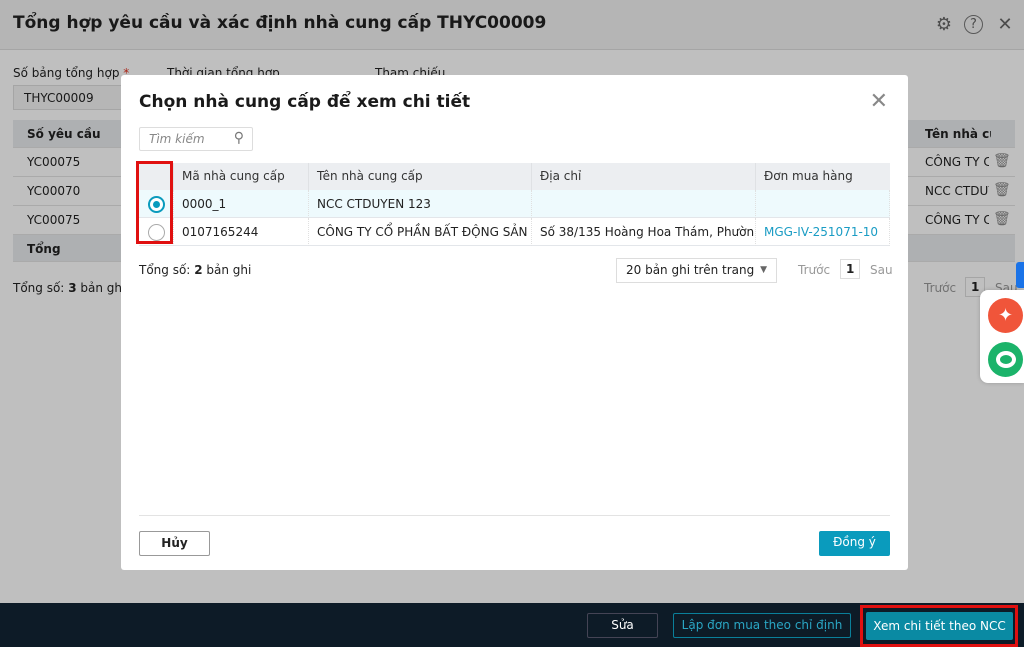 The height and width of the screenshot is (647, 1024). I want to click on col-header: Tên nhà cung cấp, so click(420, 176).